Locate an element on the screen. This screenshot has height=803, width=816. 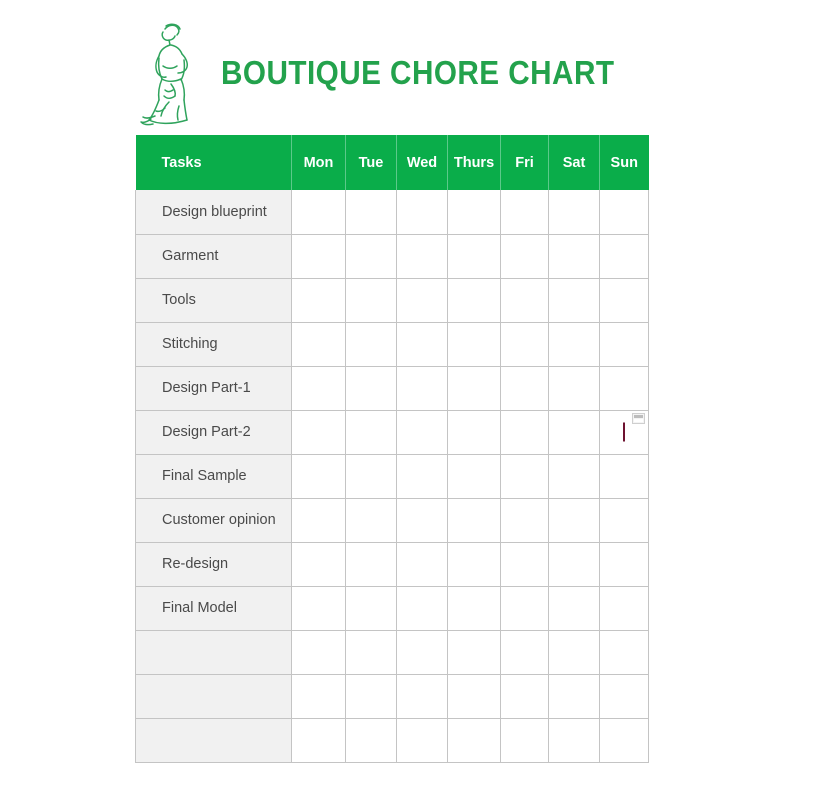
column-header-thurs: Thurs is located at coordinates (474, 162).